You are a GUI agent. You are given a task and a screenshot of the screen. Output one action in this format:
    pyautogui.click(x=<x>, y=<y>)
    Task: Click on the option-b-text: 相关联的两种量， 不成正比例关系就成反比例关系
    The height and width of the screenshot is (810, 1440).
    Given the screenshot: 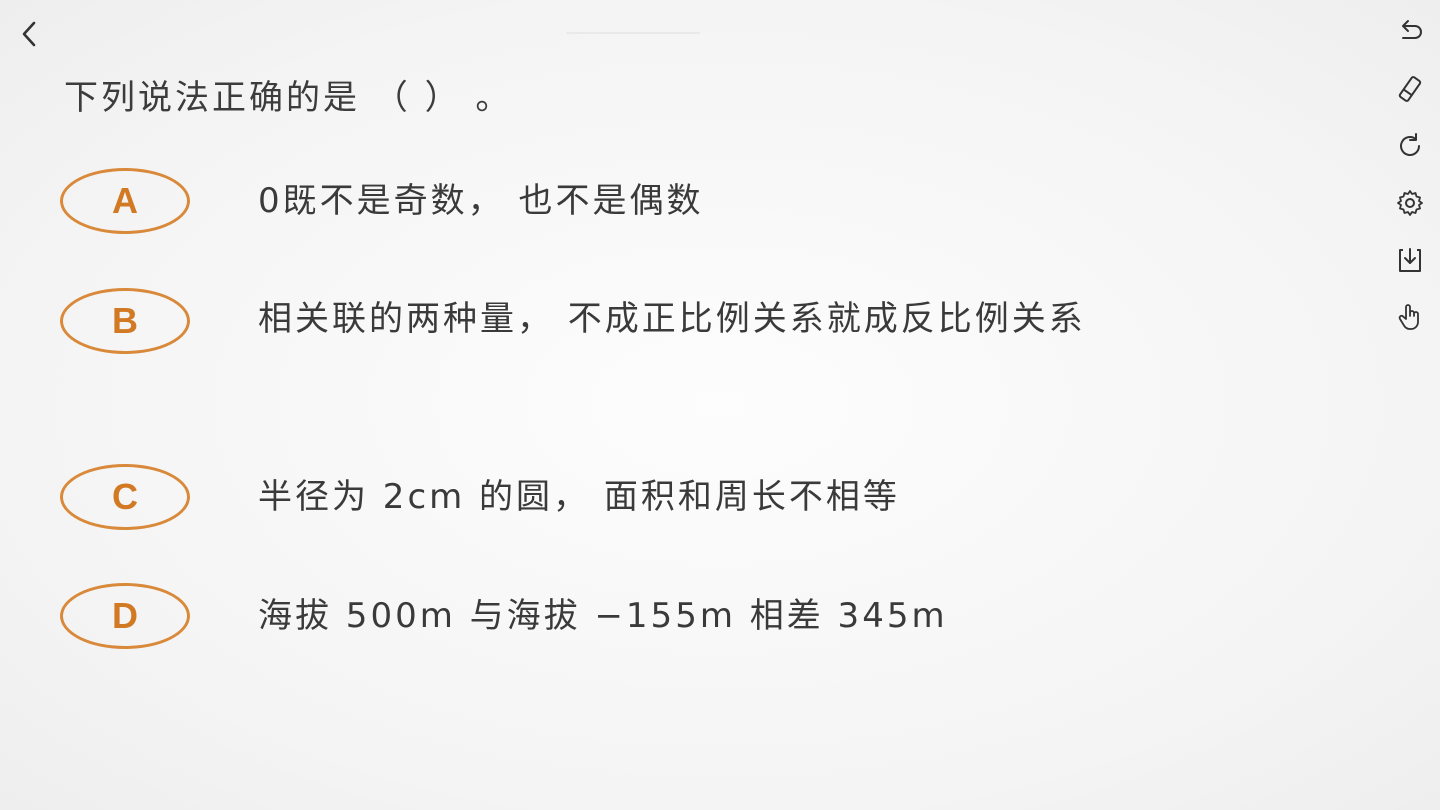 What is the action you would take?
    pyautogui.click(x=672, y=319)
    